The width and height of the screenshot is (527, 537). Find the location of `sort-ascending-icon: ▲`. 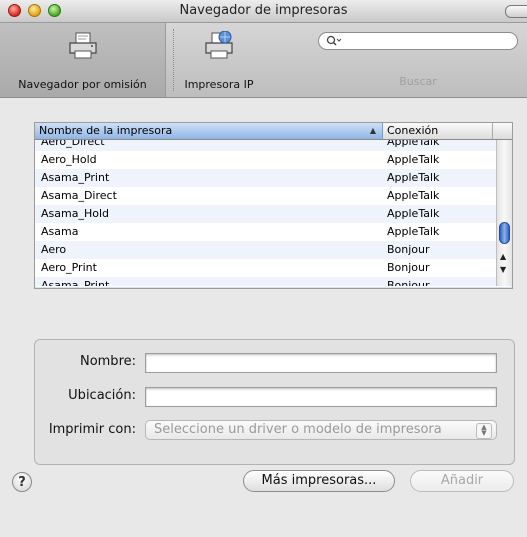

sort-ascending-icon: ▲ is located at coordinates (372, 130).